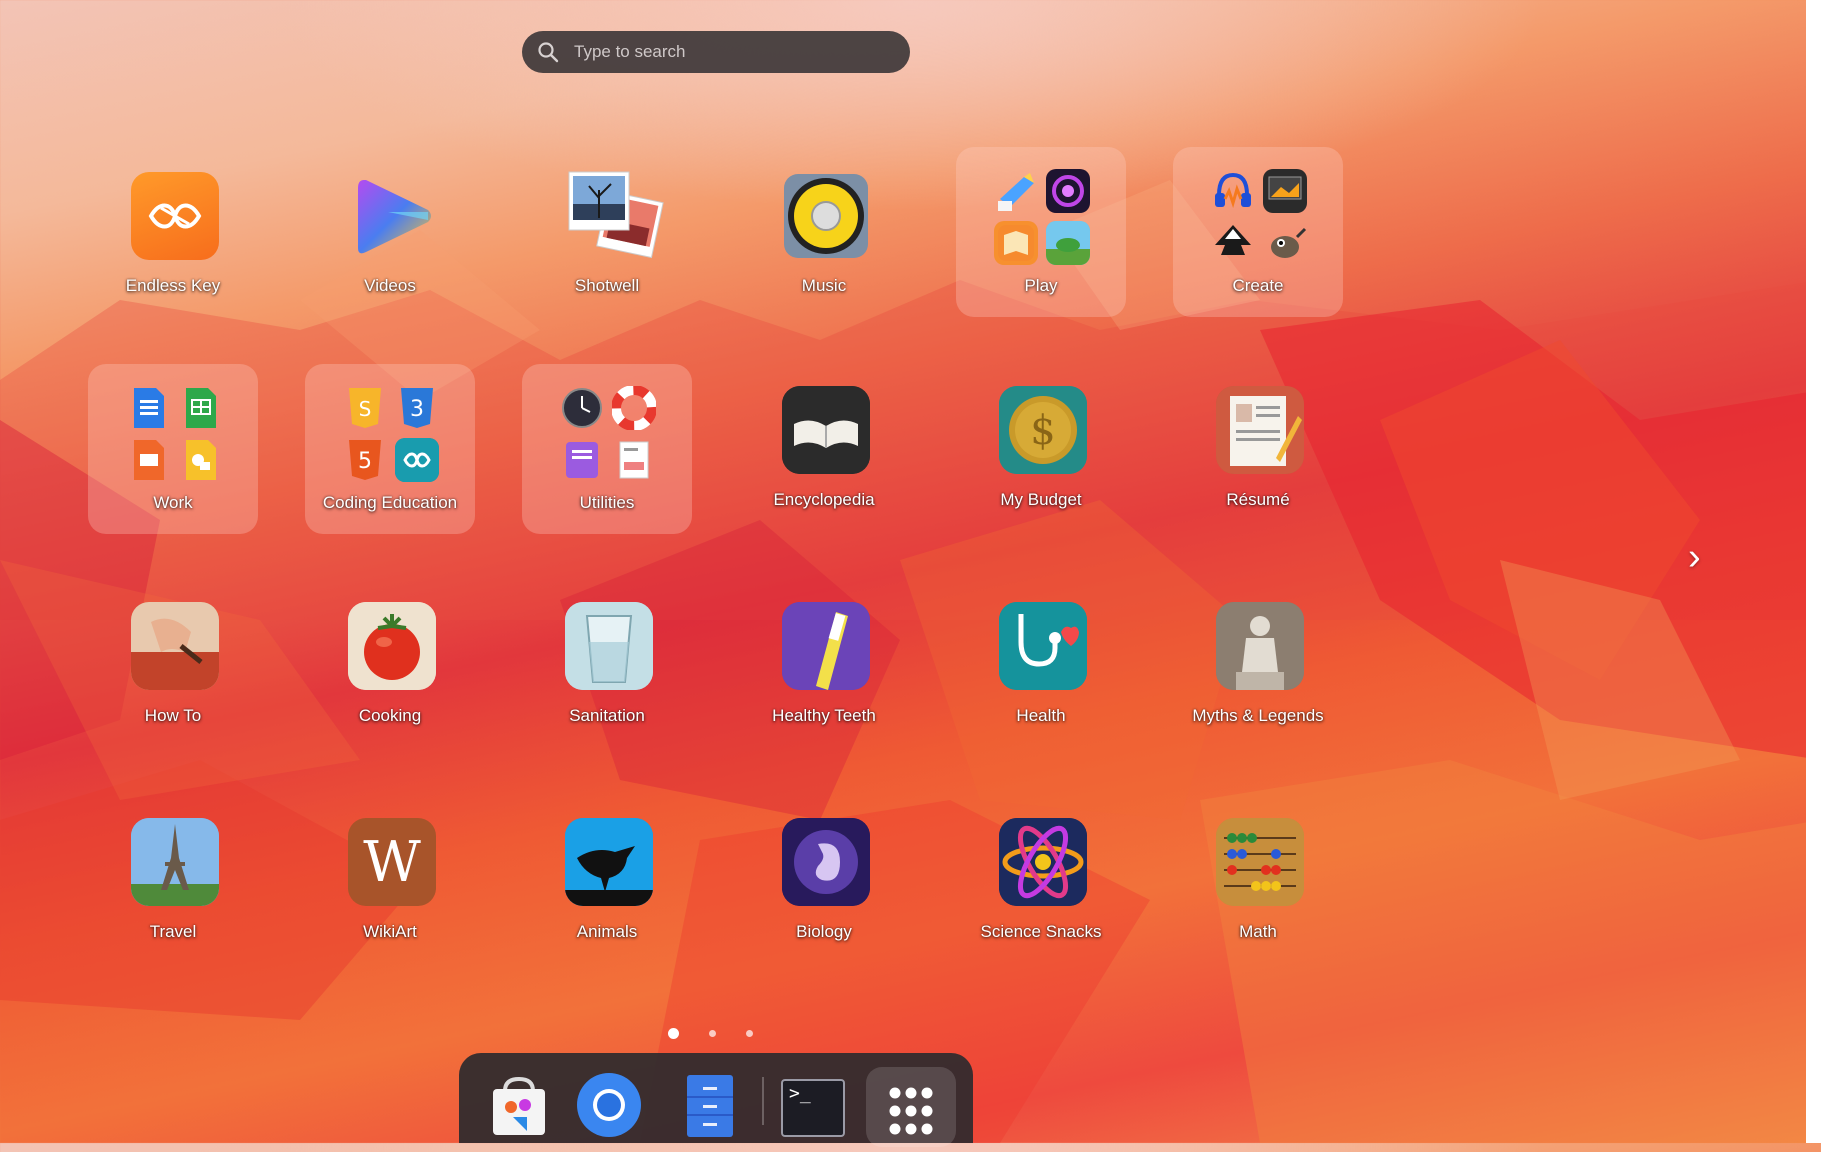 The image size is (1821, 1152). Describe the element at coordinates (200, 460) in the screenshot. I see `draw-icon` at that location.